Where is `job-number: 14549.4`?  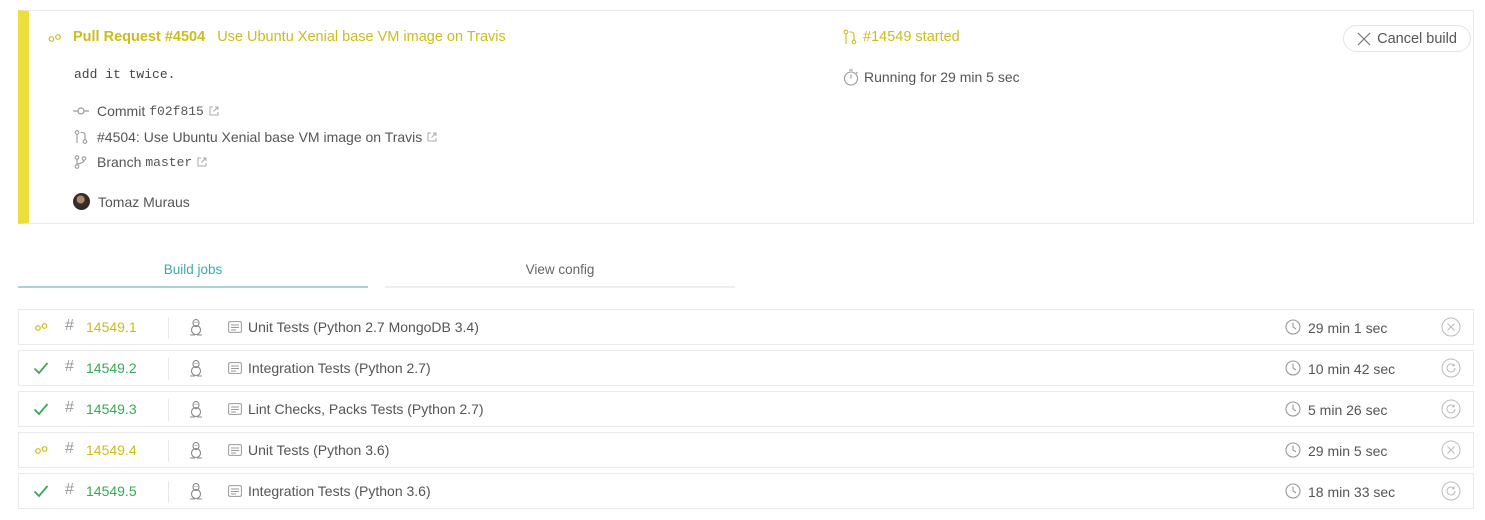 job-number: 14549.4 is located at coordinates (111, 450).